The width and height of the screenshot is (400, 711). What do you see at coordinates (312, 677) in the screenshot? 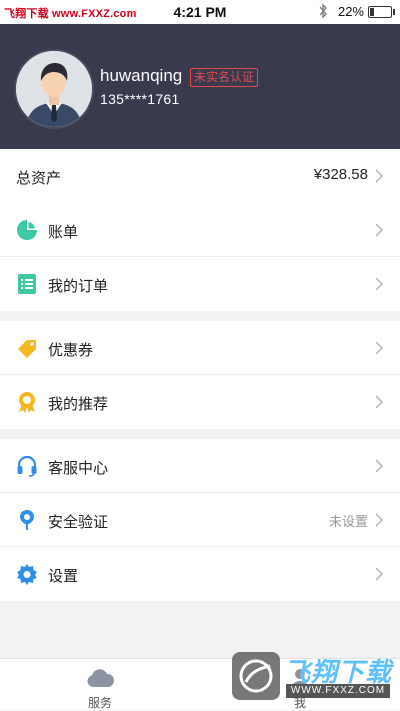
I see `site-watermark: 飞翔下载 WWW.FXXZ.COM` at bounding box center [312, 677].